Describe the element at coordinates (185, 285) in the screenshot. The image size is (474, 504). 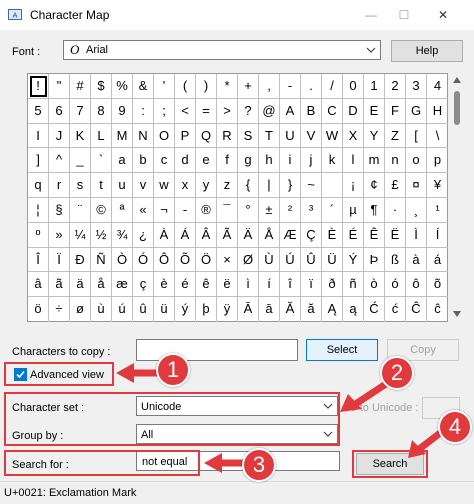
I see `character-cell: é` at that location.